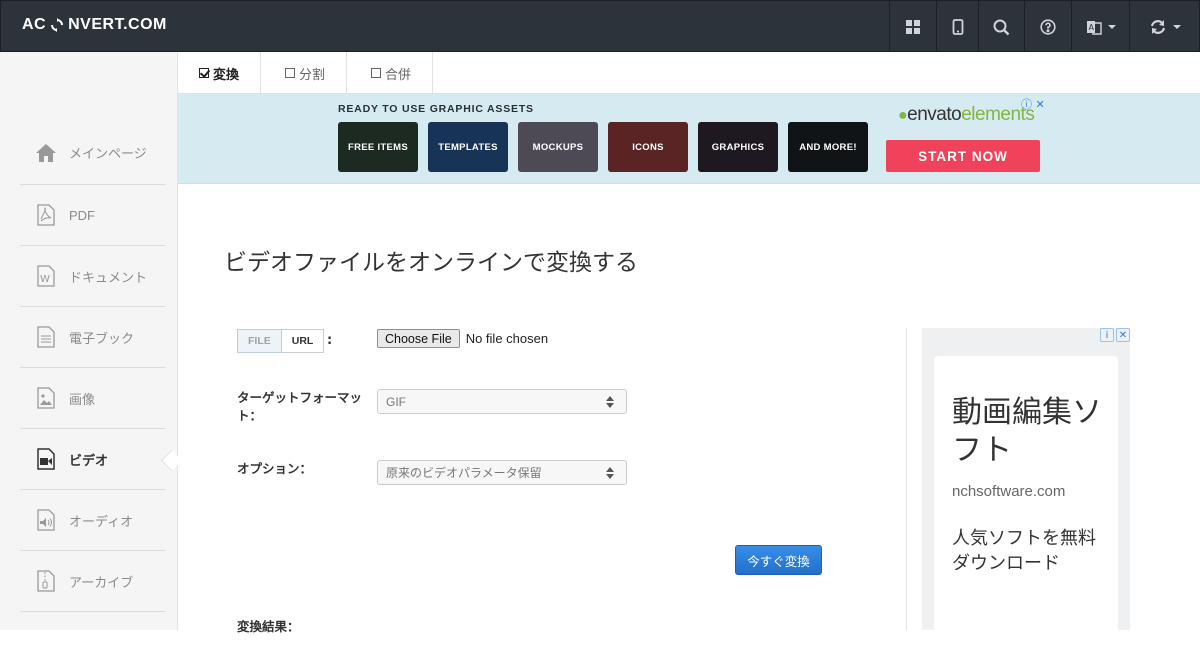  Describe the element at coordinates (418, 338) in the screenshot. I see `choose-file-button: Choose File` at that location.